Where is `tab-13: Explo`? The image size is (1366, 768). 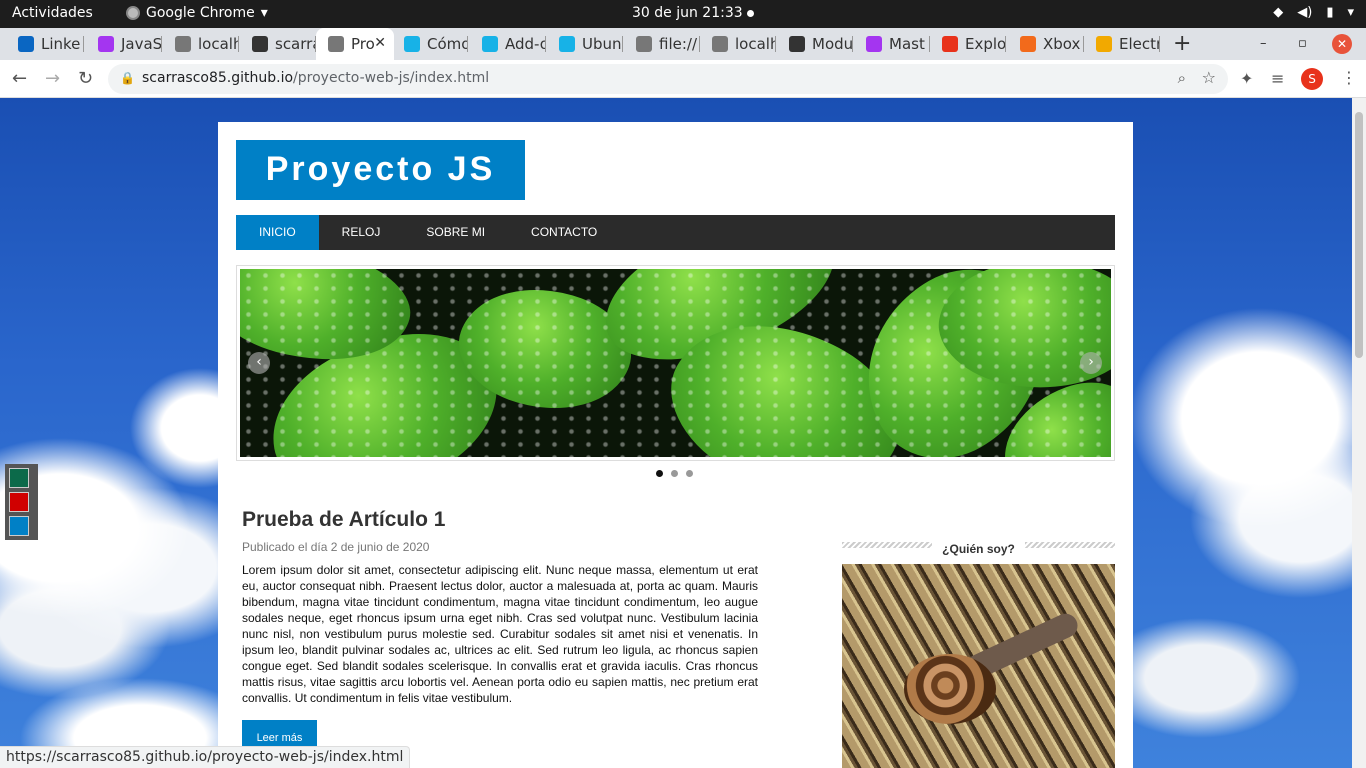
tab-13: Explo is located at coordinates (968, 44).